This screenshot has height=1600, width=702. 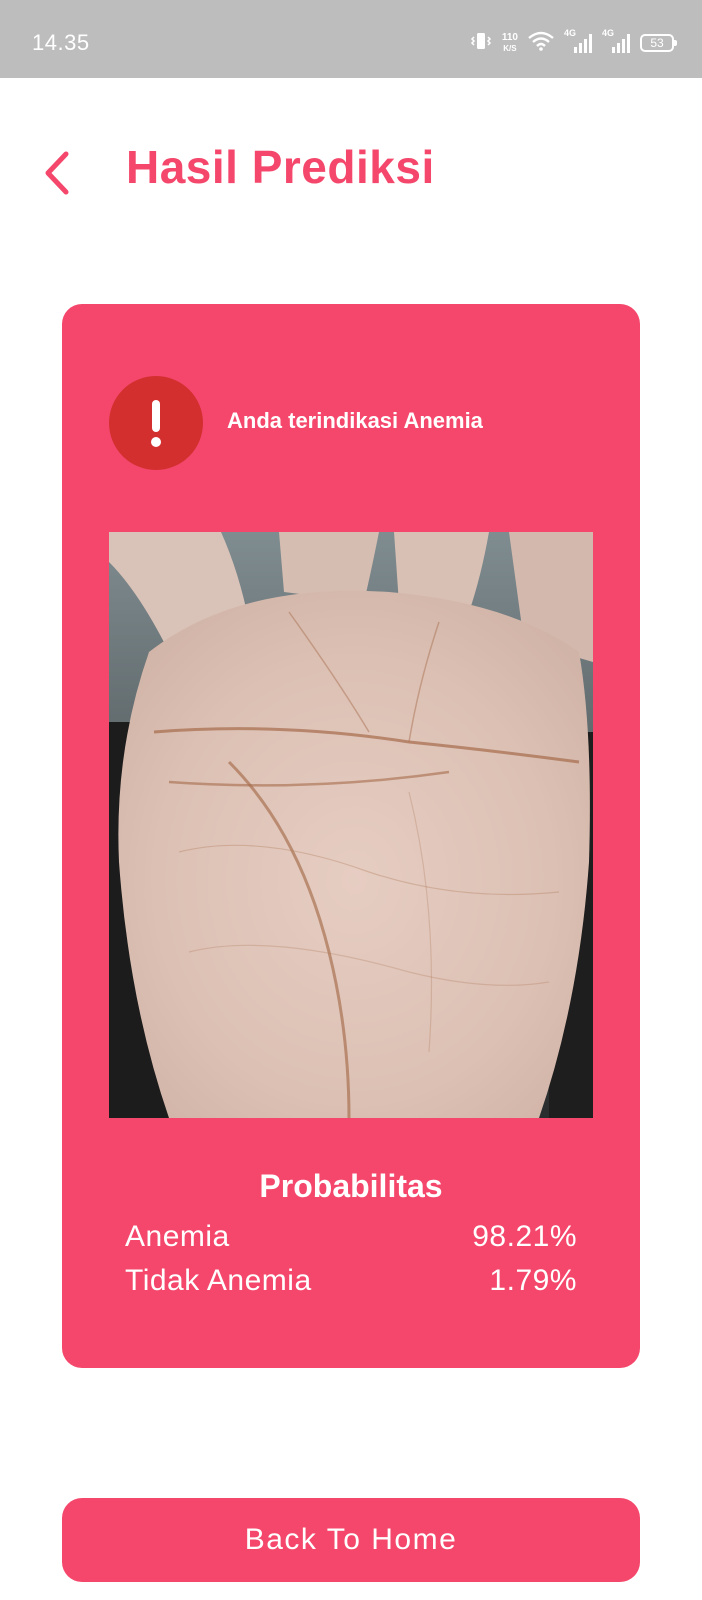 What do you see at coordinates (61, 42) in the screenshot?
I see `status-time: 14.35` at bounding box center [61, 42].